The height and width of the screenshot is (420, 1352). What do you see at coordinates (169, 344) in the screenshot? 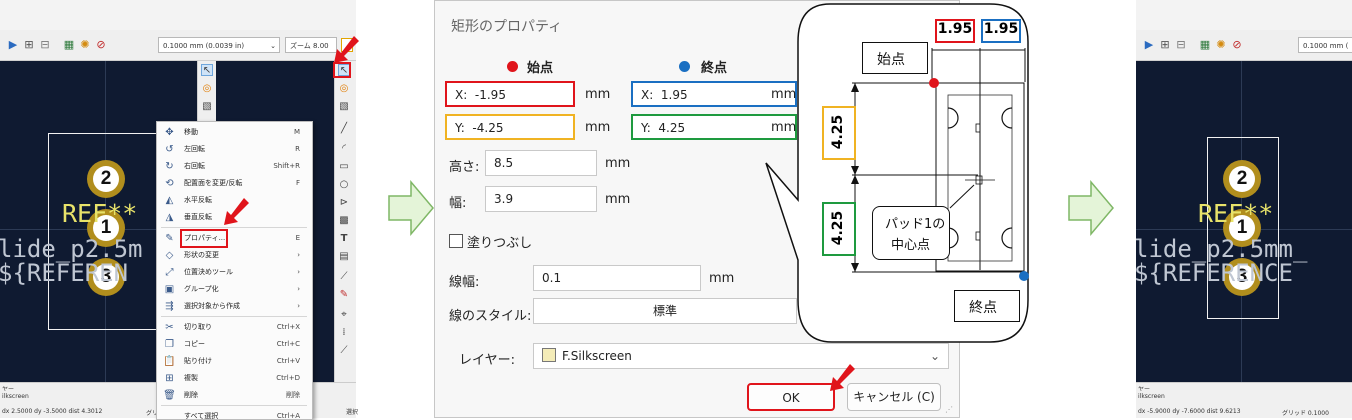
I see `copy-icon: ❐` at bounding box center [169, 344].